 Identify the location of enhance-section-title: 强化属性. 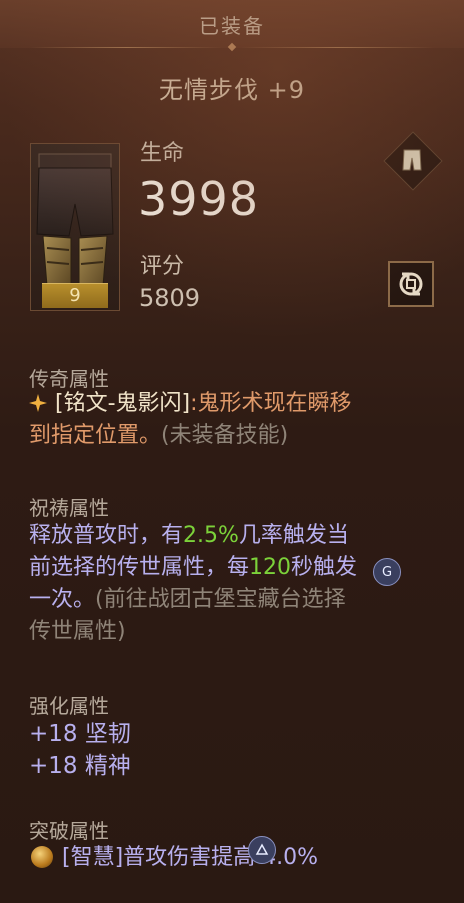
(69, 706).